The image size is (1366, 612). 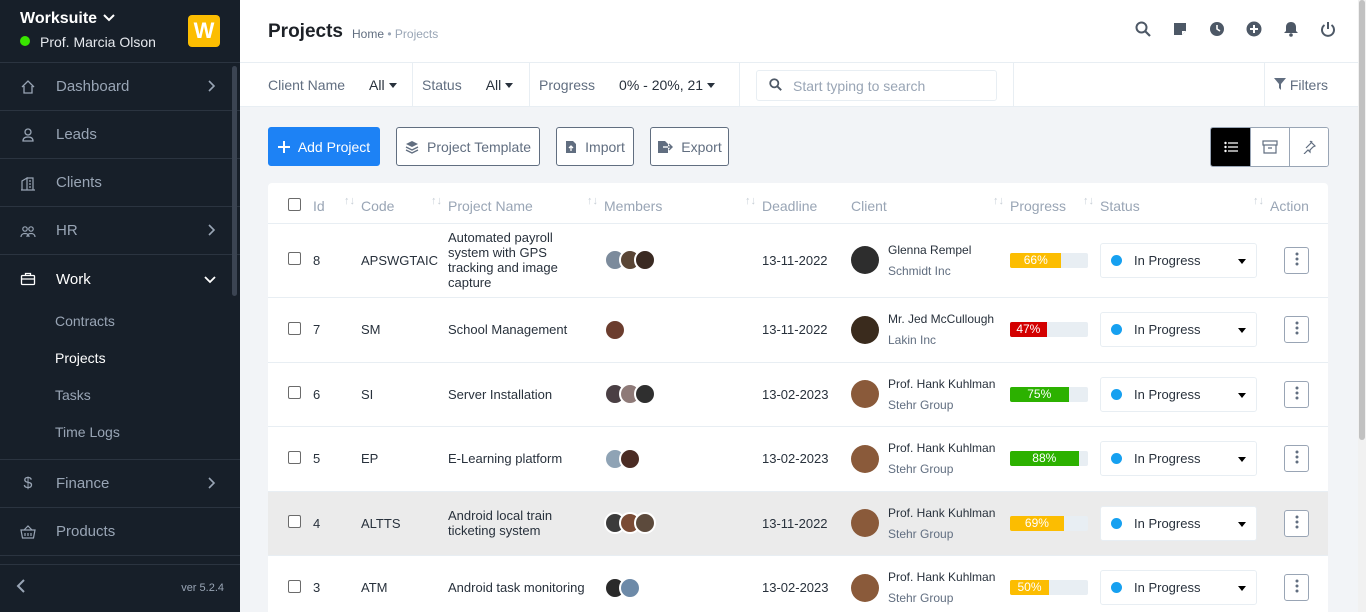 What do you see at coordinates (120, 532) in the screenshot?
I see `sidebar-item-products: Products` at bounding box center [120, 532].